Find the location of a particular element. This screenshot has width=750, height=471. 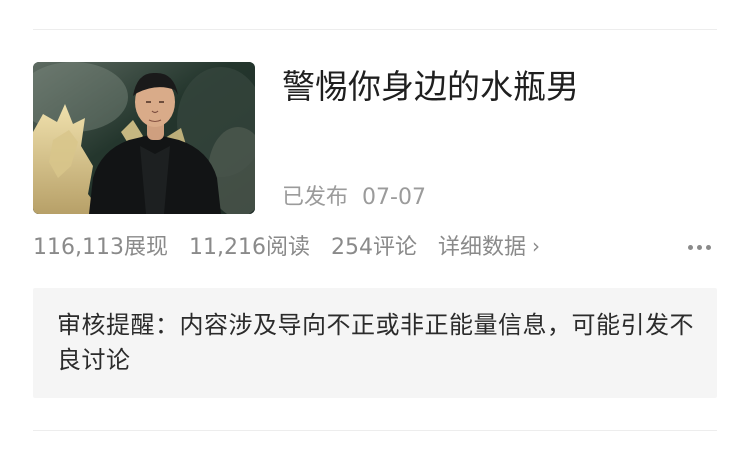

thumbnail-image is located at coordinates (144, 138).